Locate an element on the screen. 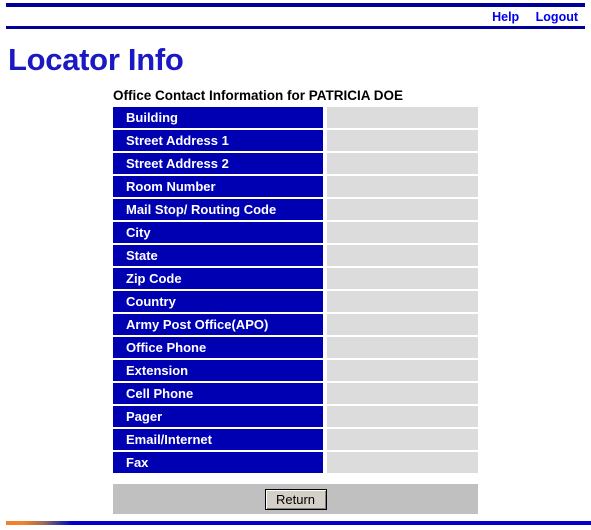  table-row: State is located at coordinates (295, 255).